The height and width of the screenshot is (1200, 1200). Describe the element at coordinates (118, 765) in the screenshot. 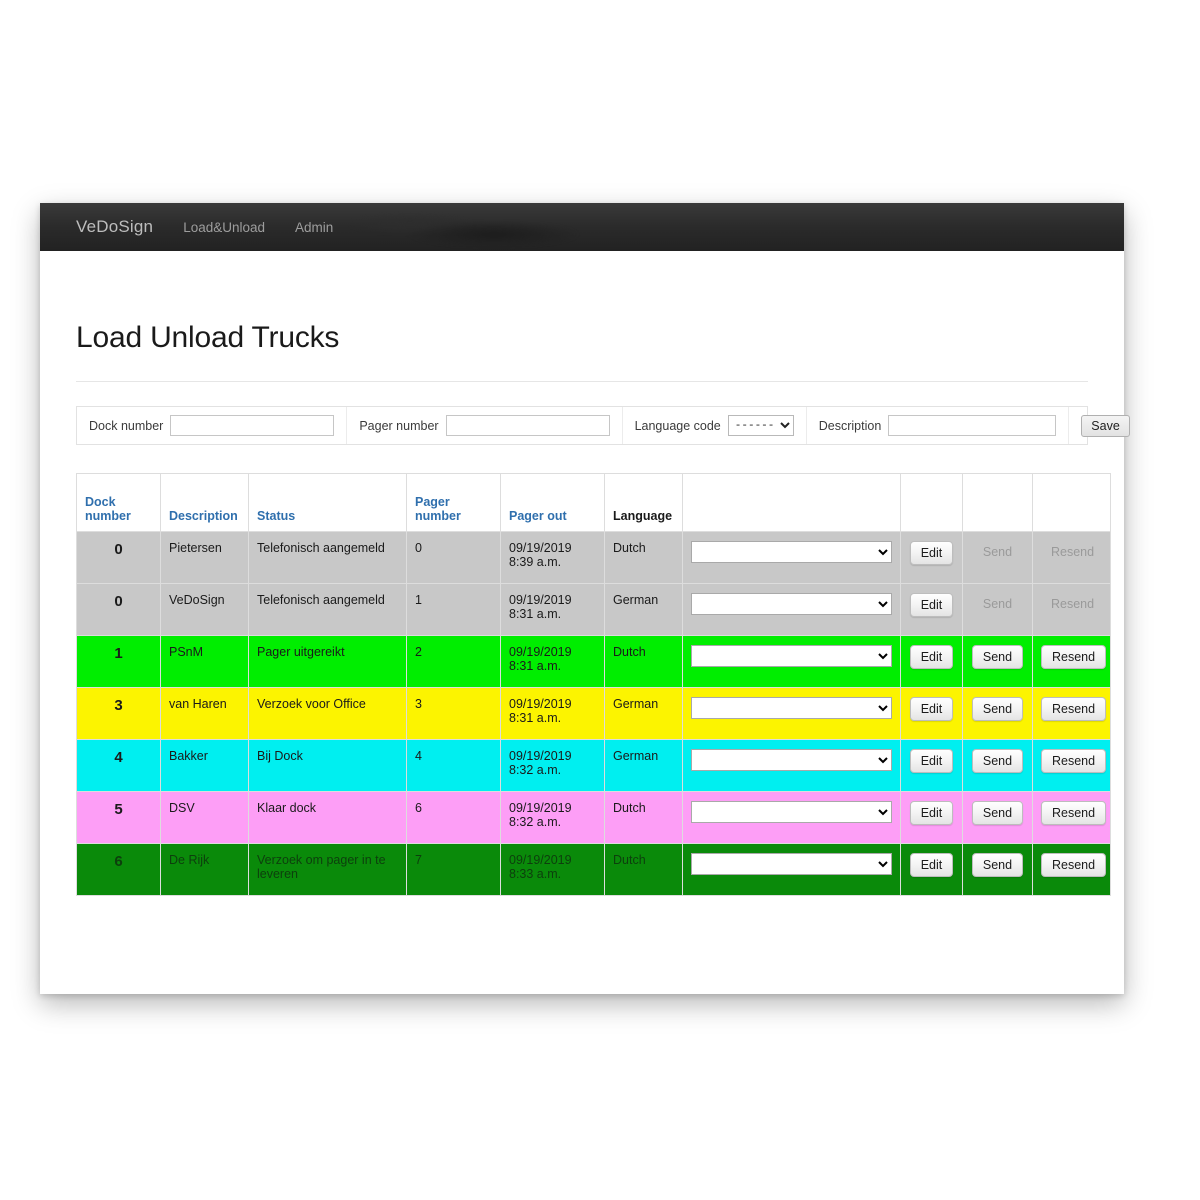

I see `cell-dock-number: 4` at that location.